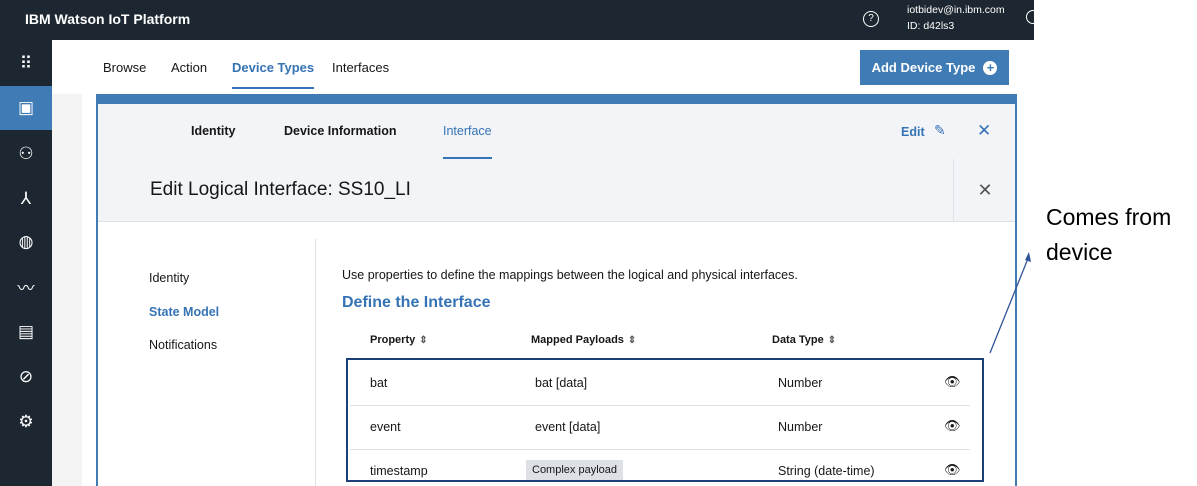 This screenshot has height=486, width=1197. What do you see at coordinates (184, 312) in the screenshot?
I see `side-item-state-model: State Model` at bounding box center [184, 312].